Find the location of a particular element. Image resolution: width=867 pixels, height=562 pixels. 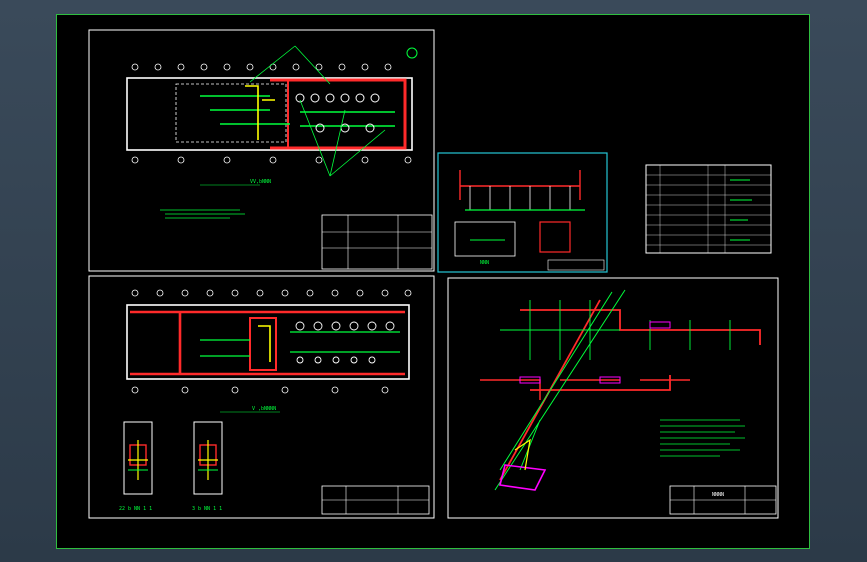

sheet-title-bottom: V ,bNNNN is located at coordinates (264, 409).